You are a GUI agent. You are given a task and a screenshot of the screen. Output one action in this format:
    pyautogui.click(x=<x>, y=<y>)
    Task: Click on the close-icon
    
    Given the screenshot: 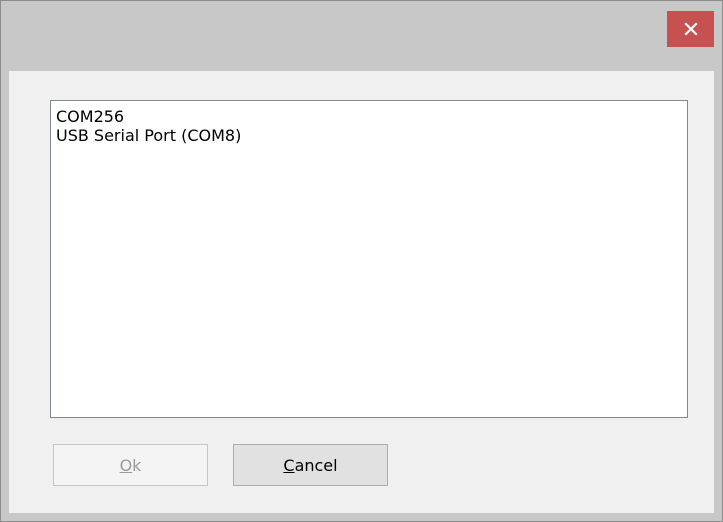 What is the action you would take?
    pyautogui.click(x=690, y=29)
    